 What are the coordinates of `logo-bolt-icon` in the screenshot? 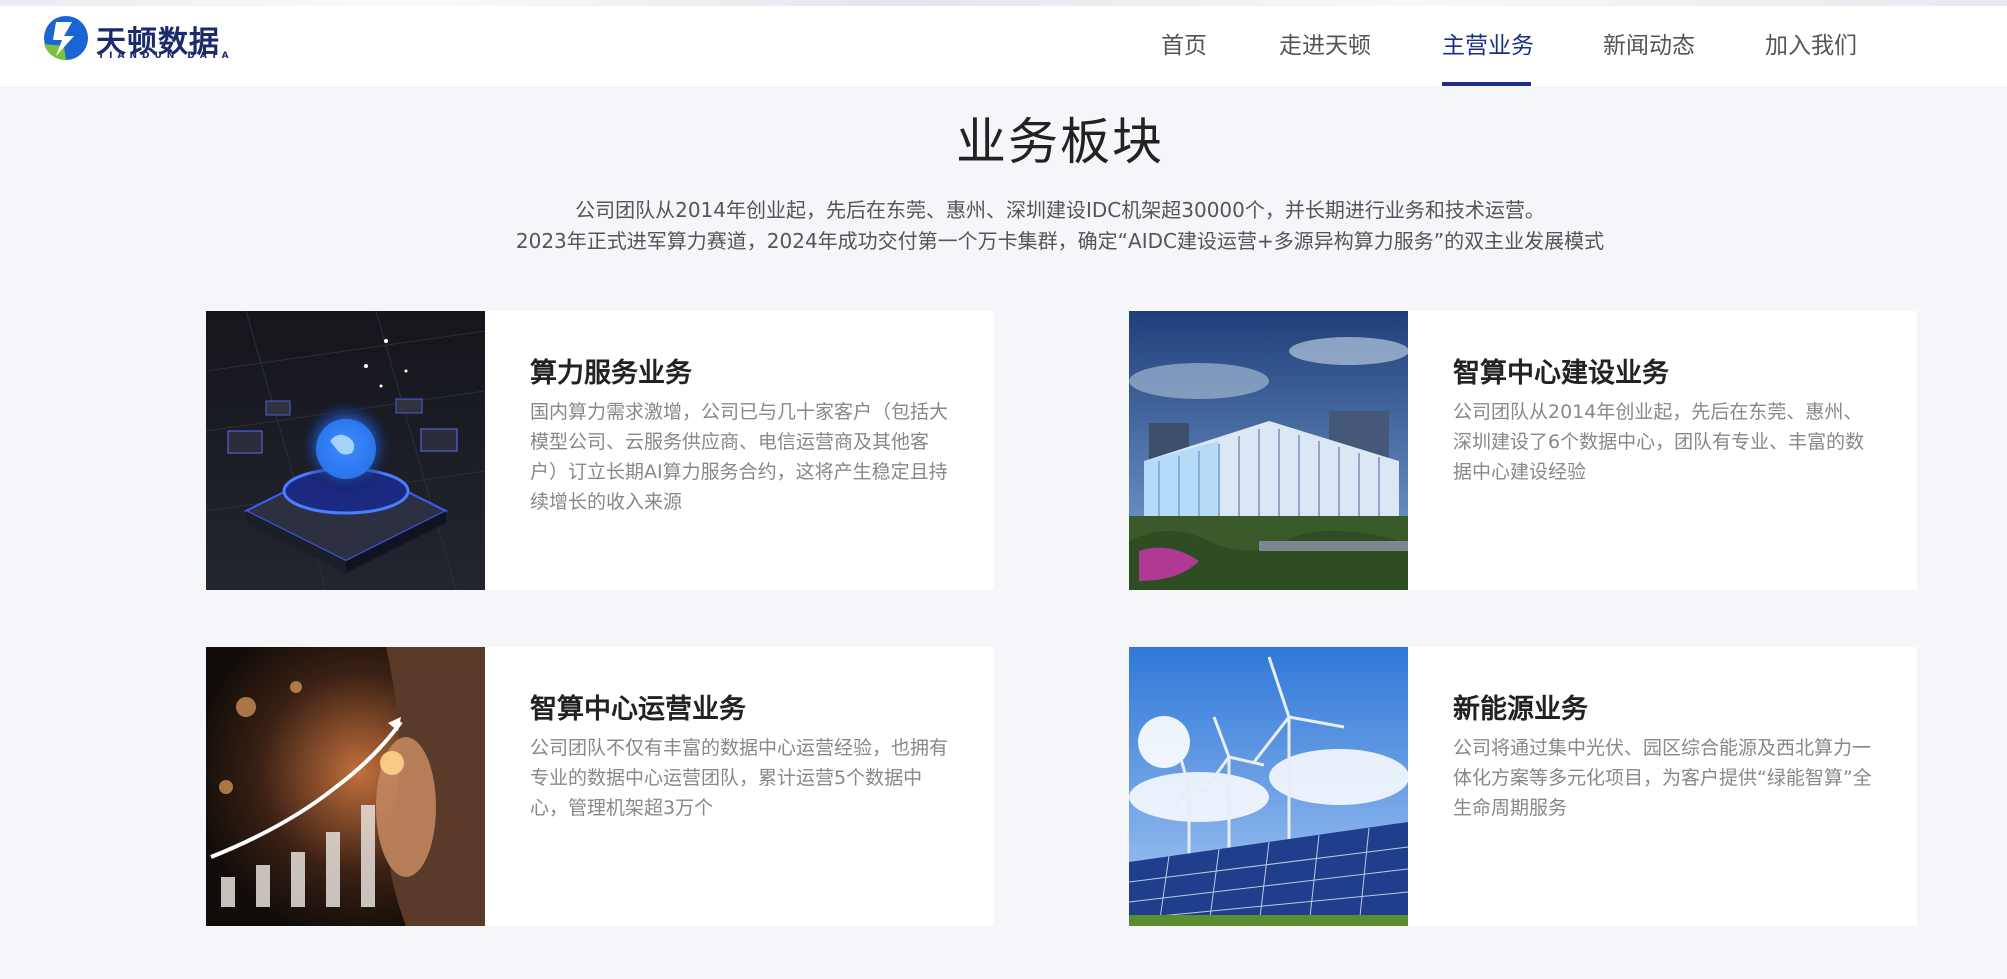 It's located at (66, 38).